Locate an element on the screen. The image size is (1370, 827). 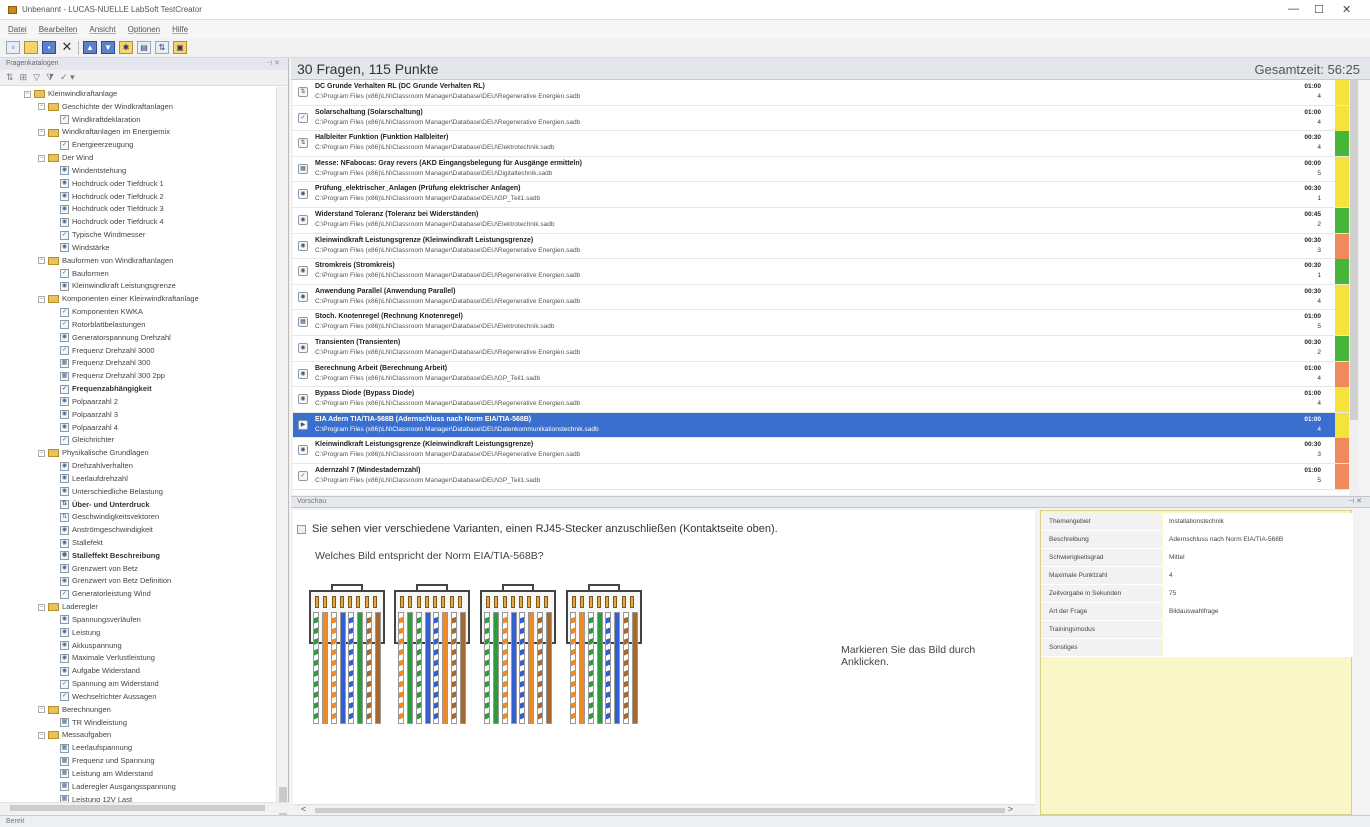
minimize-button: — is located at coordinates (1293, 9).